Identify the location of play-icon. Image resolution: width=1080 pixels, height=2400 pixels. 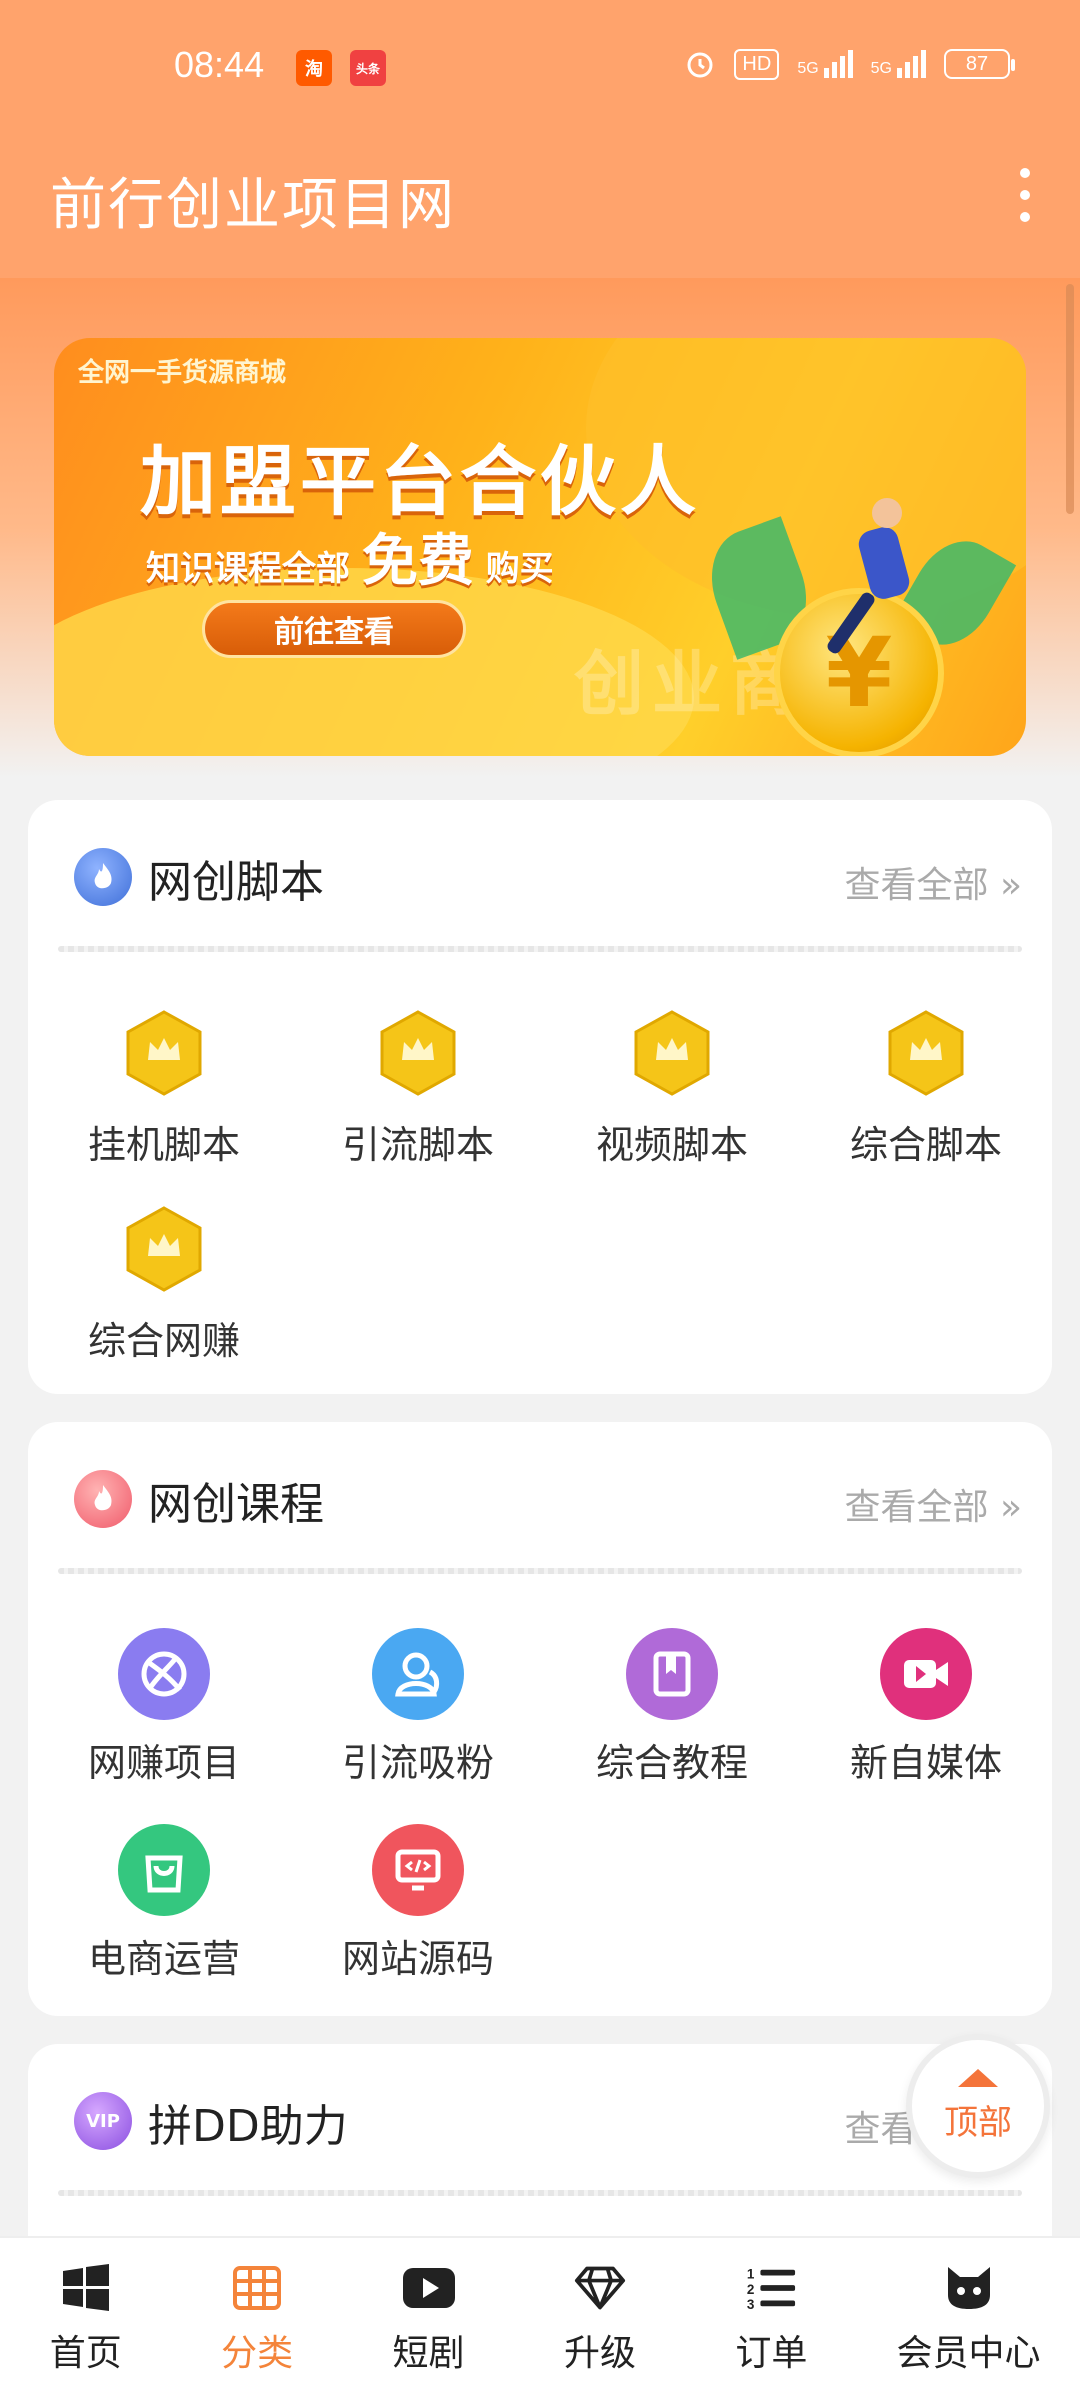
(428, 2288).